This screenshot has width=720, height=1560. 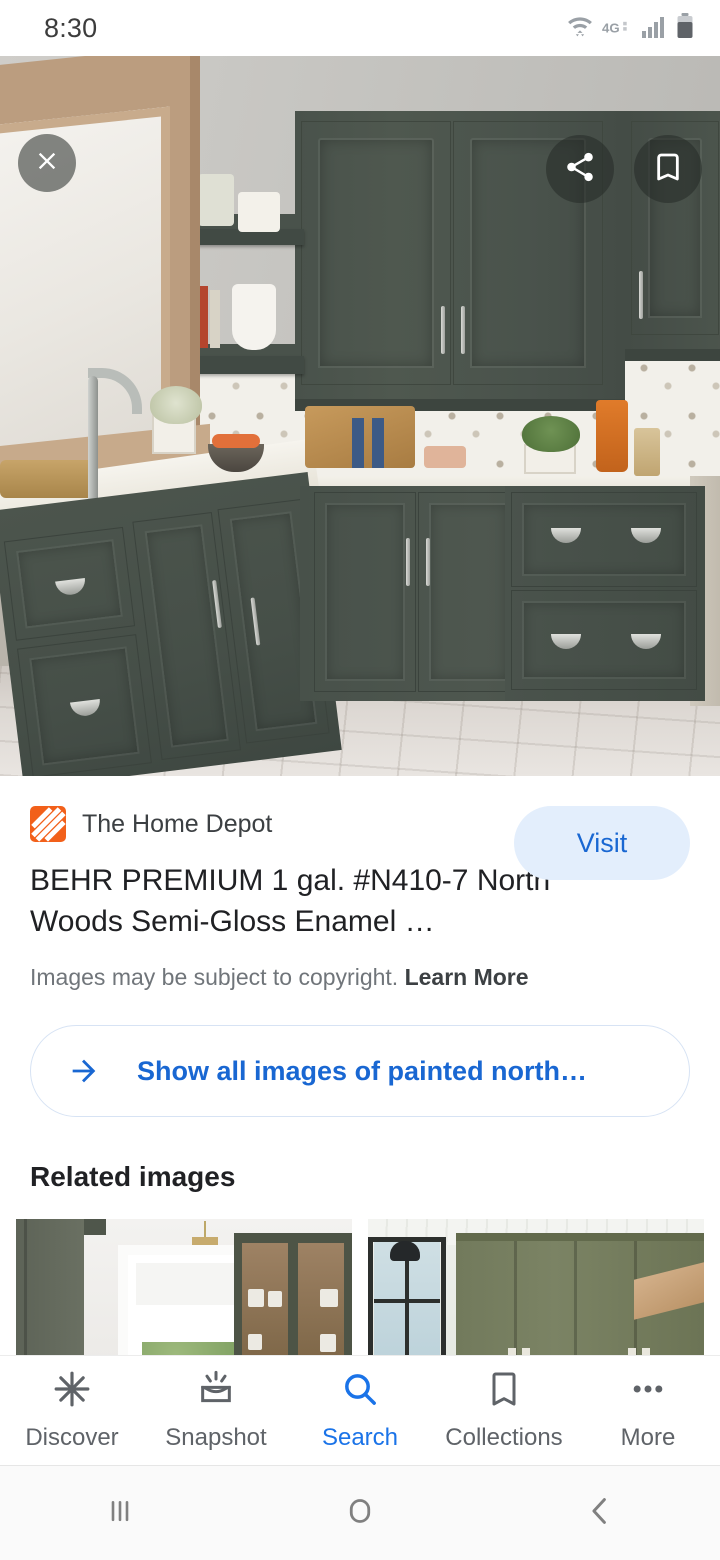 I want to click on home-depot-logo, so click(x=48, y=824).